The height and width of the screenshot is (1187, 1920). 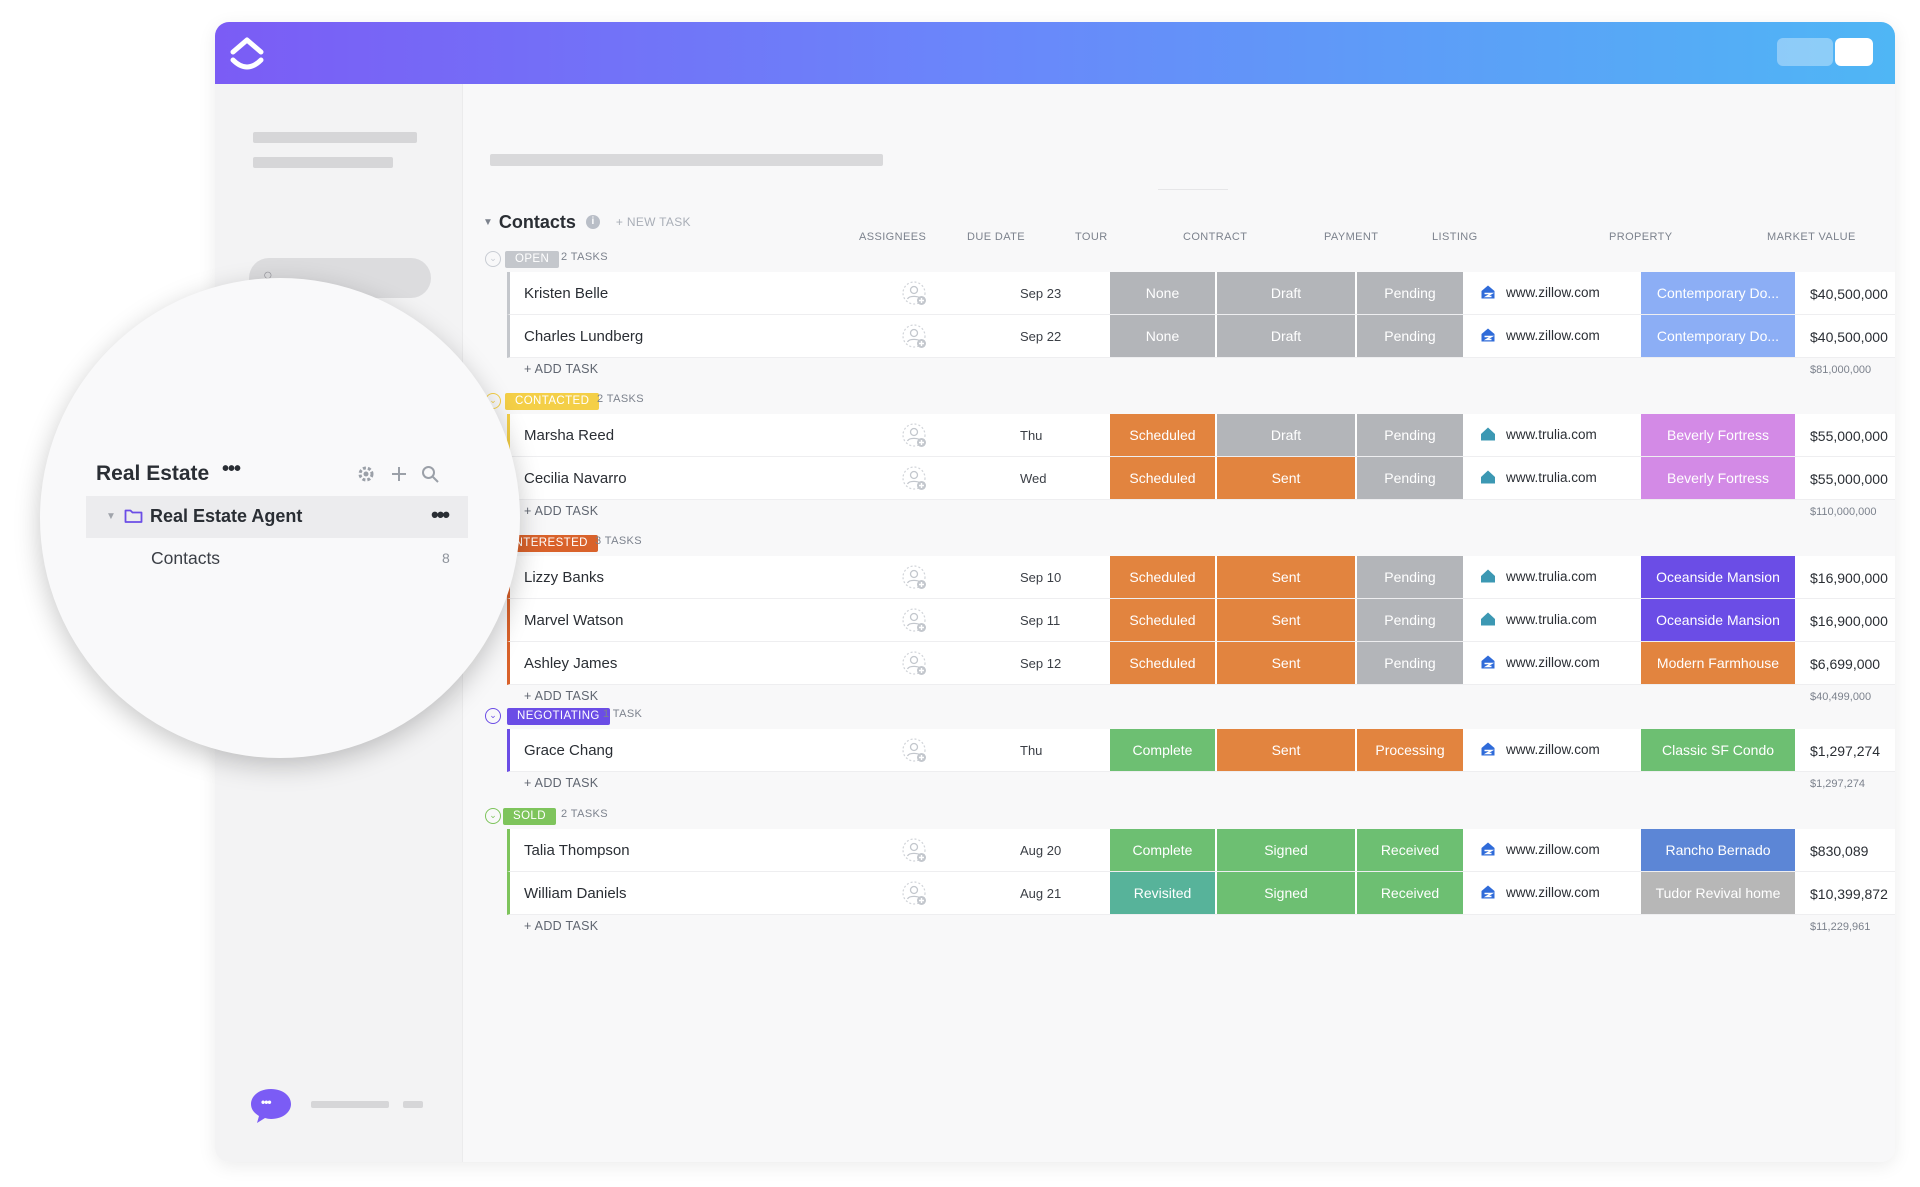 What do you see at coordinates (1033, 478) in the screenshot?
I see `due-date: Wed` at bounding box center [1033, 478].